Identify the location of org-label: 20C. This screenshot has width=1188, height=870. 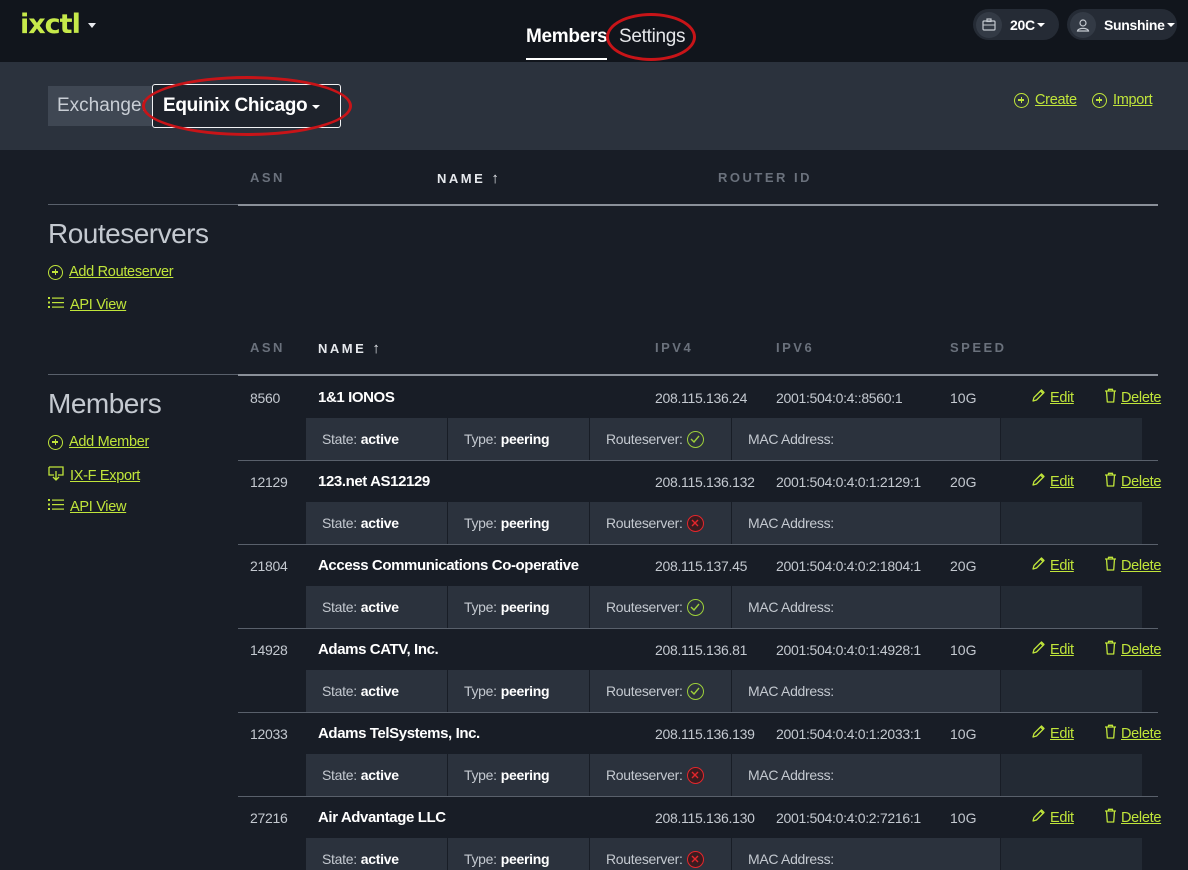
(1022, 24).